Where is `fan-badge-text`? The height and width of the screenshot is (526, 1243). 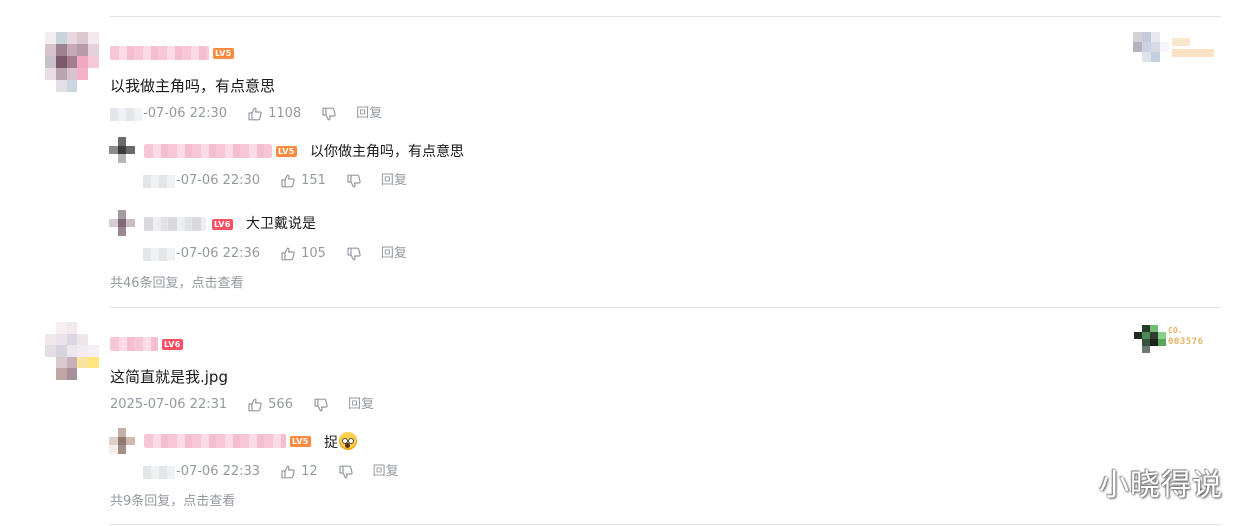
fan-badge-text is located at coordinates (1181, 42).